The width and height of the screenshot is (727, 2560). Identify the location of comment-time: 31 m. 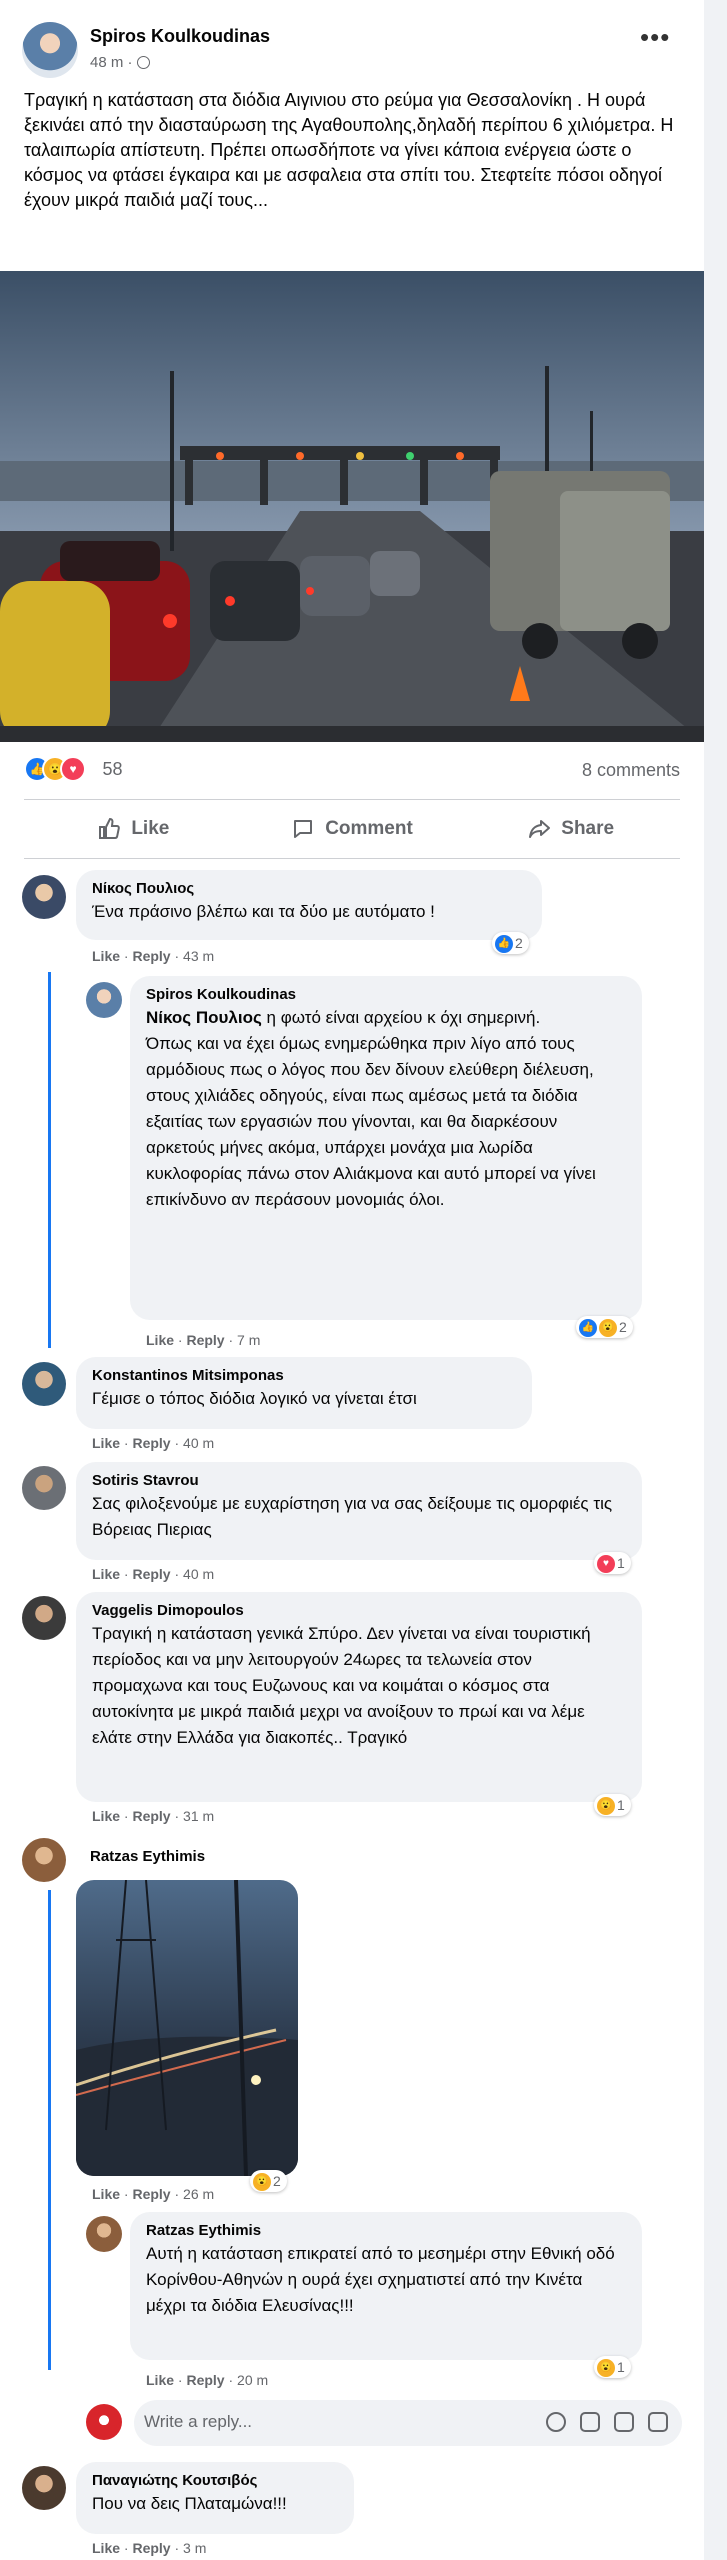
(198, 1816).